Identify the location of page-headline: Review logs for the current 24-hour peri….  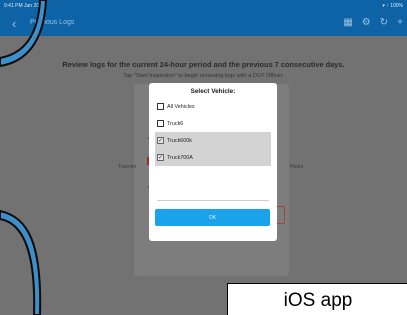
(203, 64).